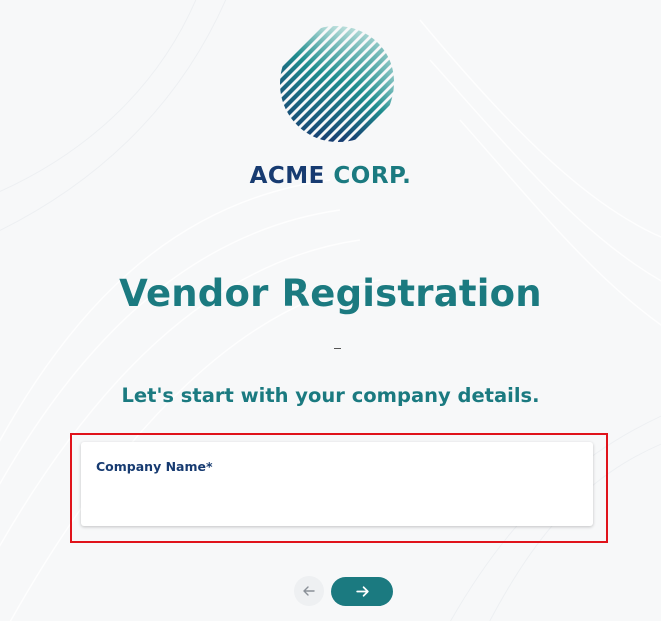  I want to click on title-divider, so click(337, 348).